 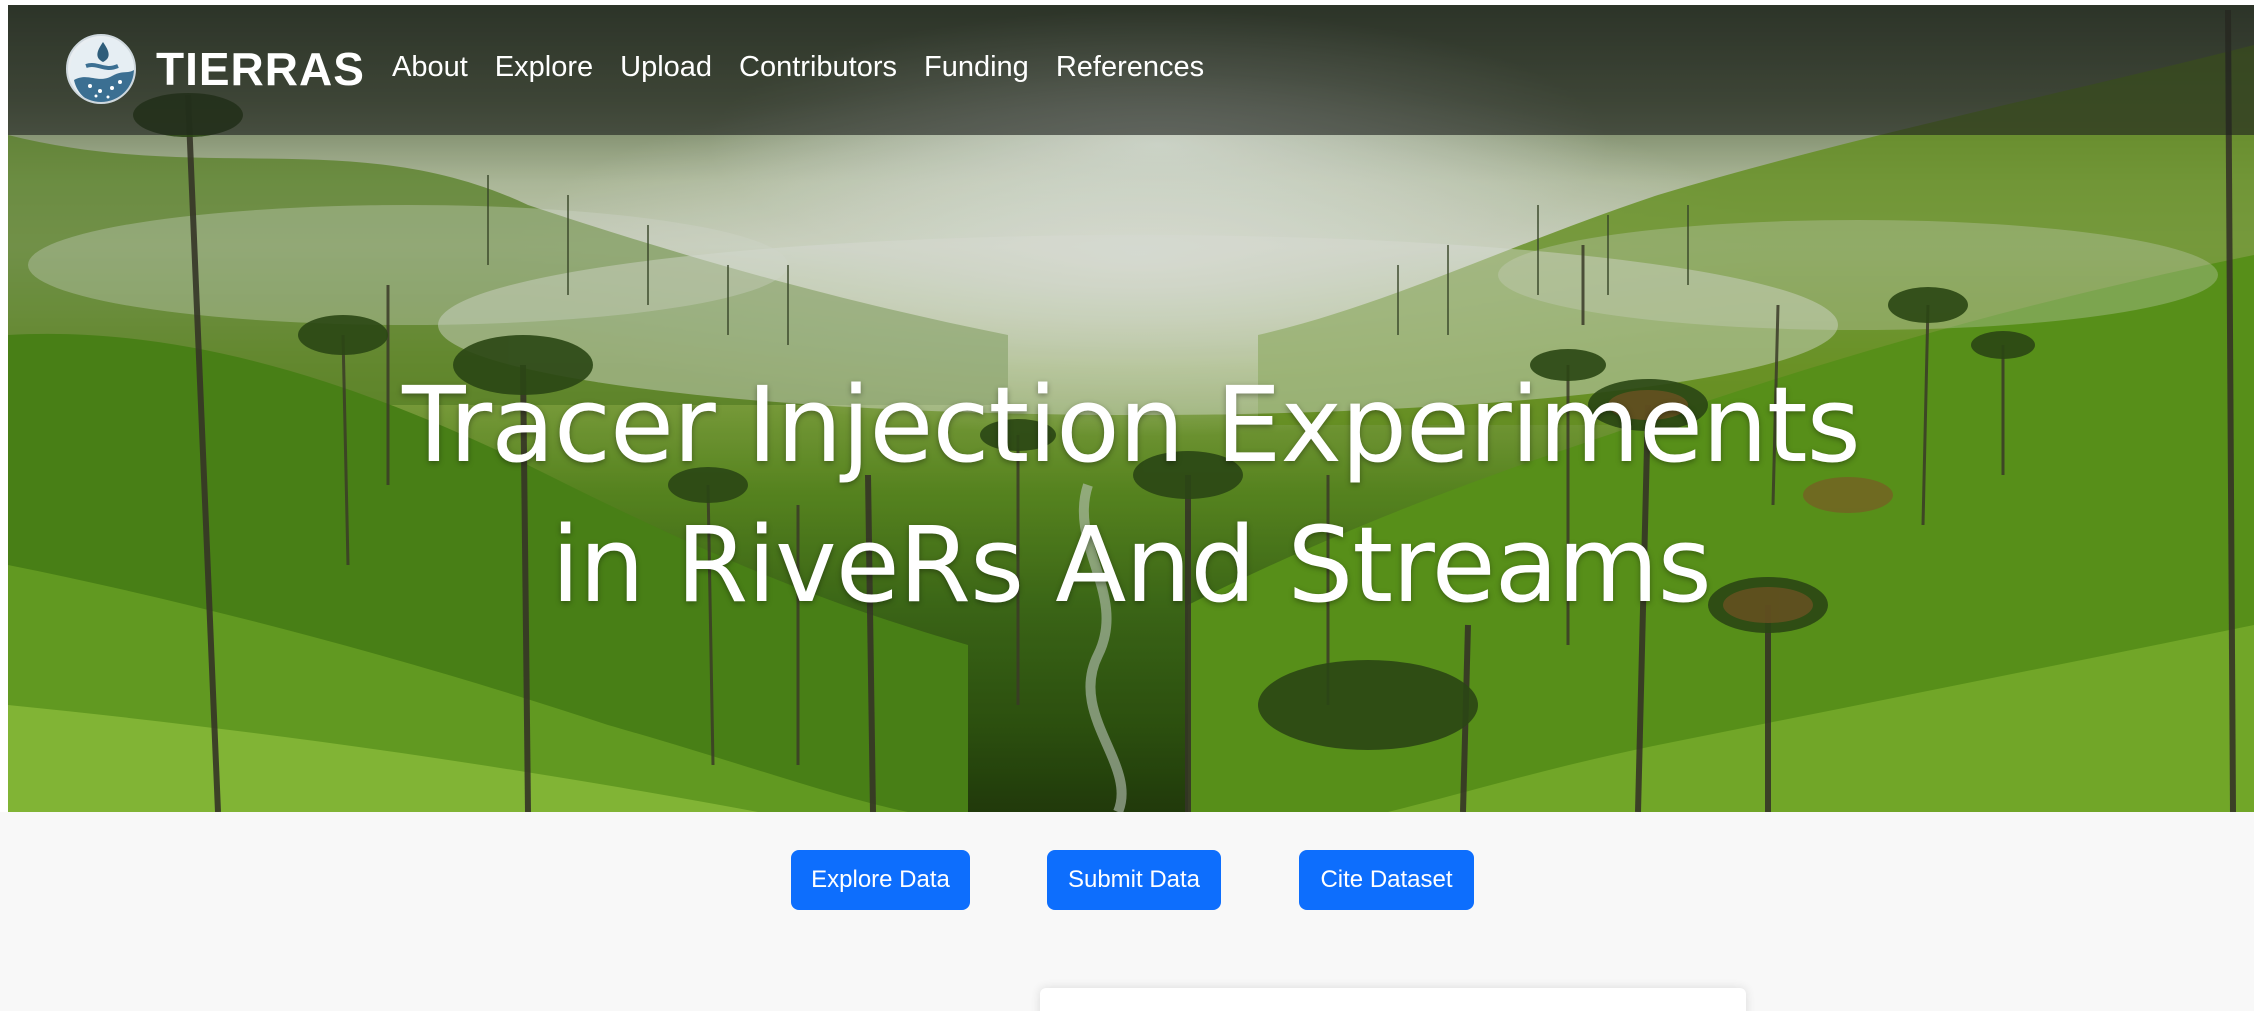 I want to click on nav-item-about: About, so click(x=430, y=67).